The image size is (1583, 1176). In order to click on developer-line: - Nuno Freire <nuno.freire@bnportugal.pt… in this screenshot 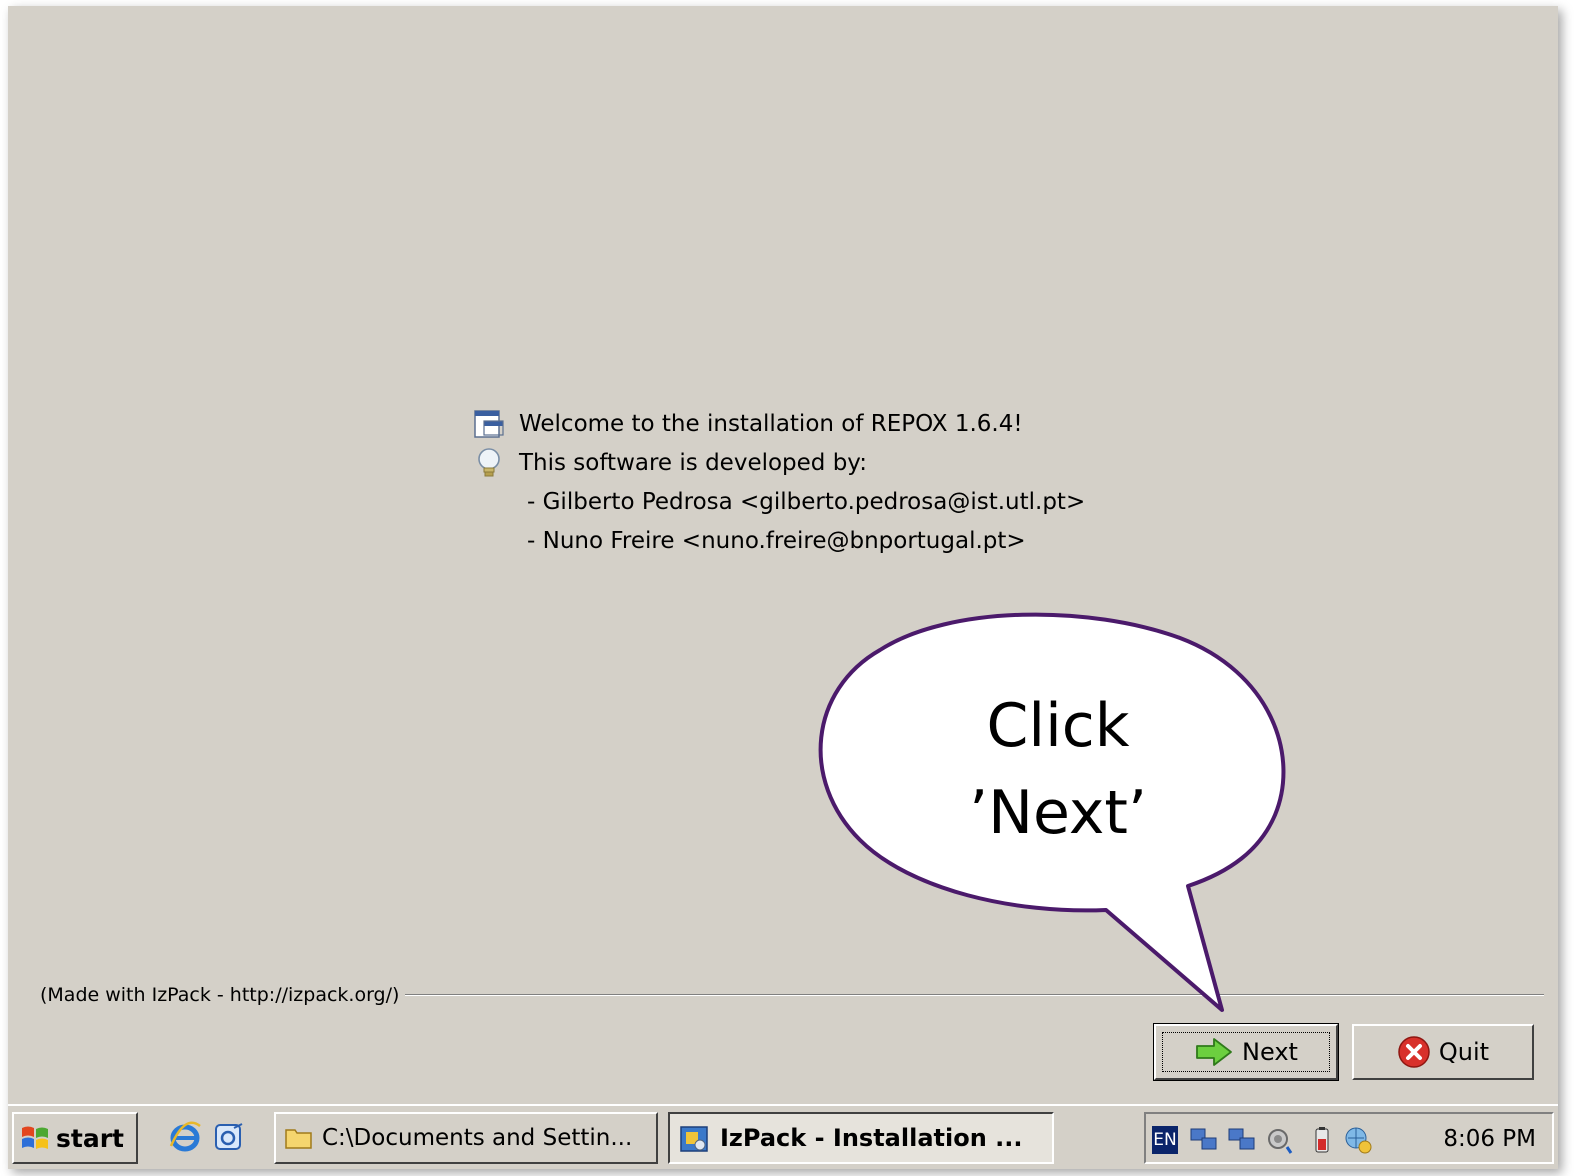, I will do `click(778, 540)`.